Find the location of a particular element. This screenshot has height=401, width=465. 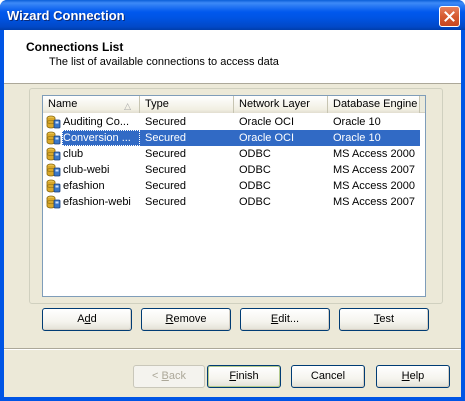

close-button is located at coordinates (449, 16).